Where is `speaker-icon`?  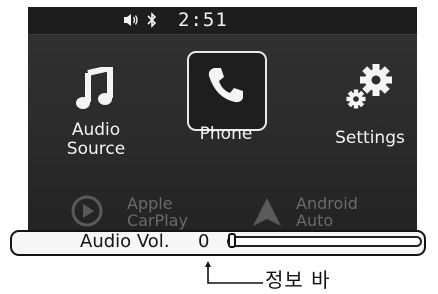
speaker-icon is located at coordinates (131, 20).